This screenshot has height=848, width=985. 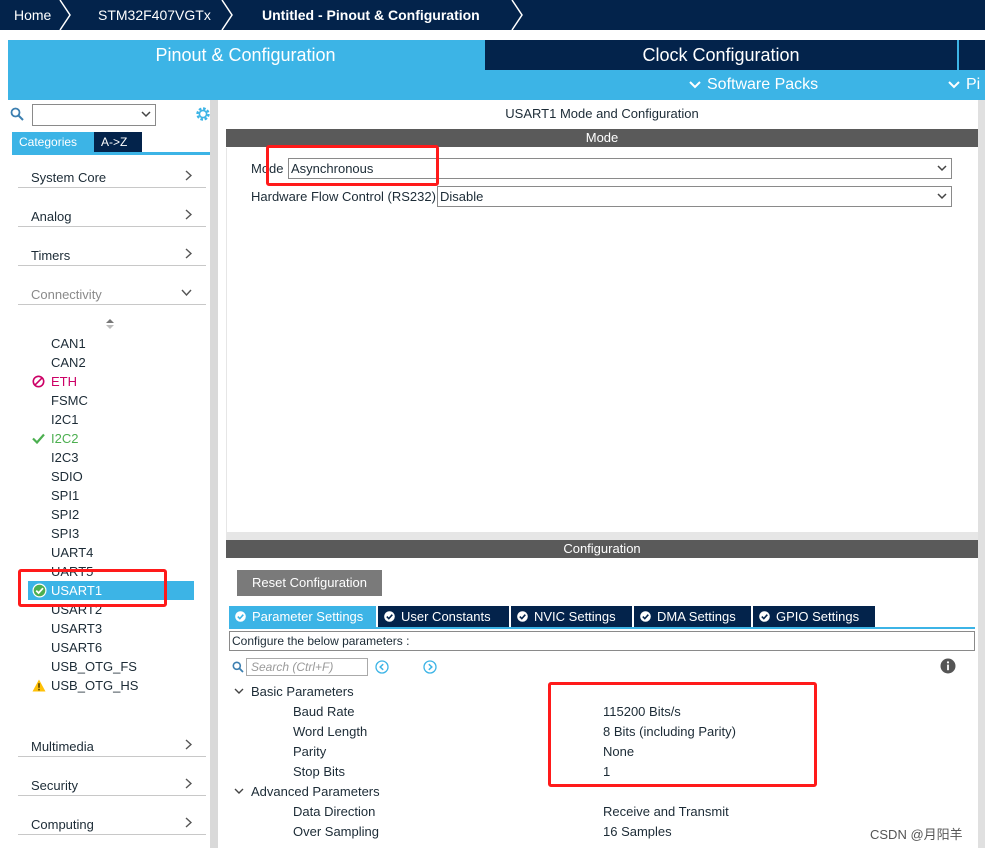 I want to click on parameter-search: Search (Ctrl+F), so click(x=300, y=667).